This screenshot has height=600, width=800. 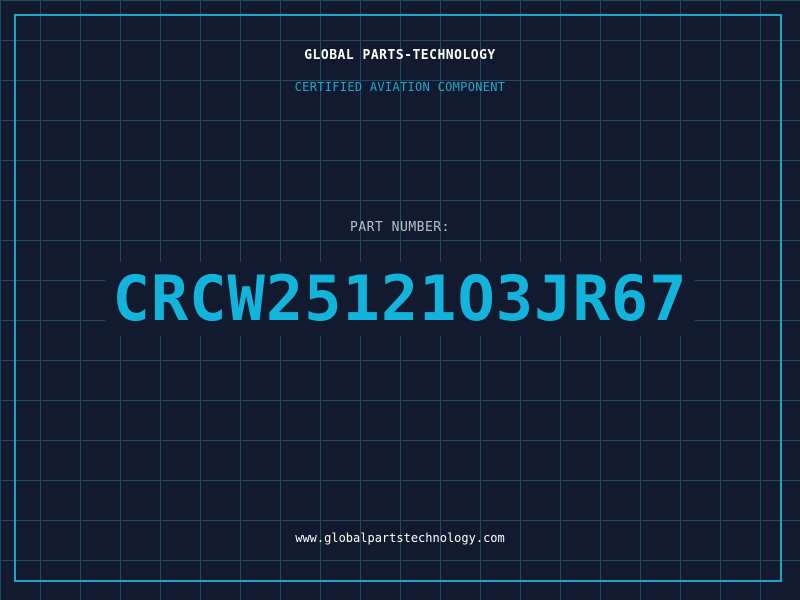 I want to click on company-name: GLOBAL PARTS-TECHNOLOGY, so click(x=400, y=55).